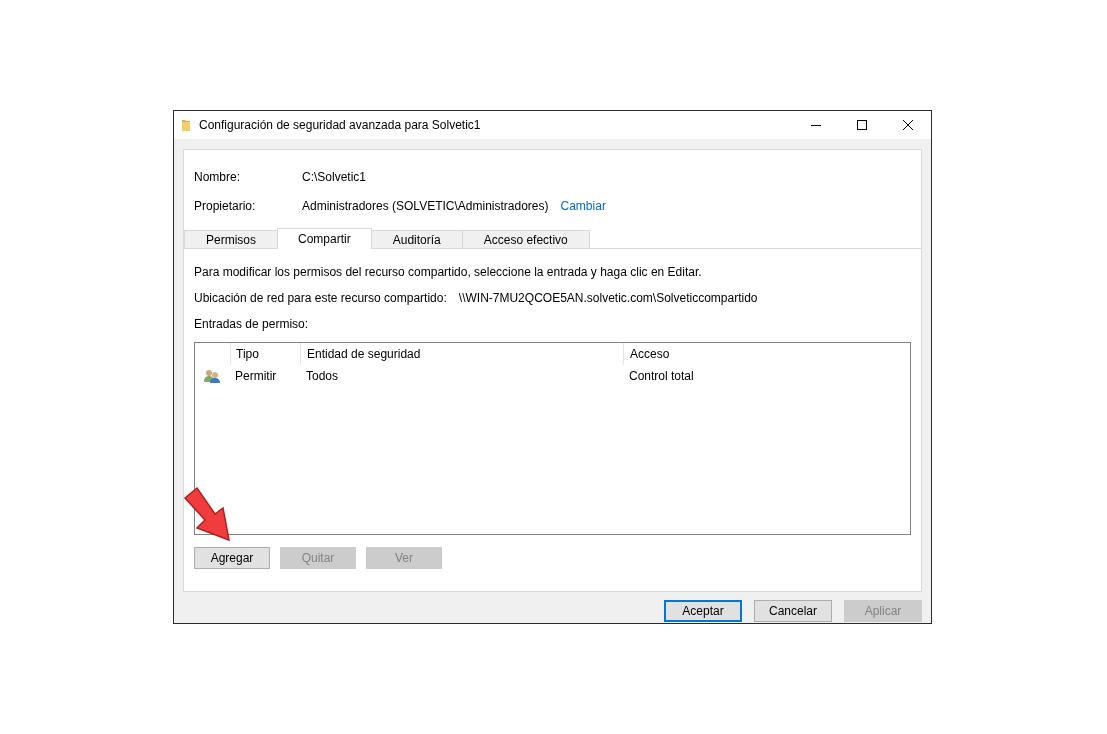 Image resolution: width=1107 pixels, height=734 pixels. Describe the element at coordinates (462, 354) in the screenshot. I see `column-header: Entidad de seguridad` at that location.